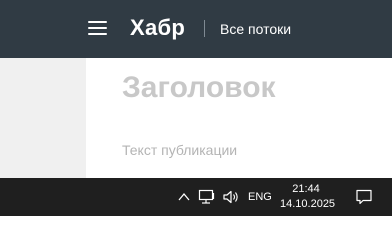 Image resolution: width=392 pixels, height=240 pixels. I want to click on clock-date: 14.10.2025, so click(308, 204).